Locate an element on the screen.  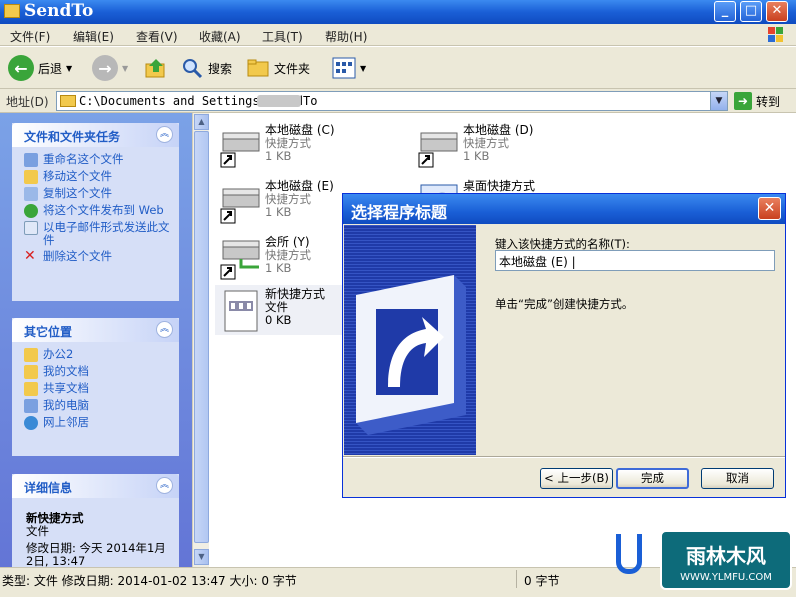
copy-icon is located at coordinates (31, 194).